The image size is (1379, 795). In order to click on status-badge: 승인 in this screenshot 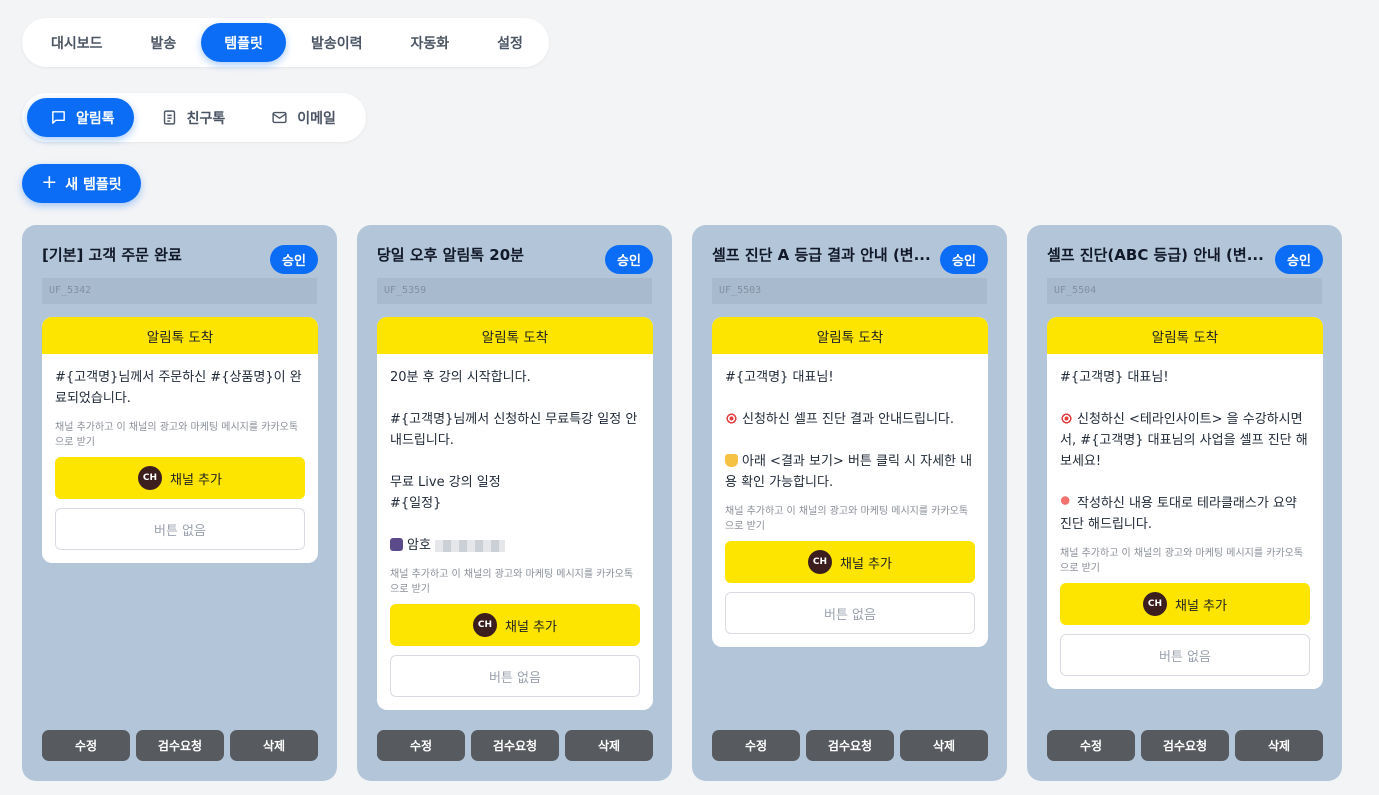, I will do `click(964, 259)`.